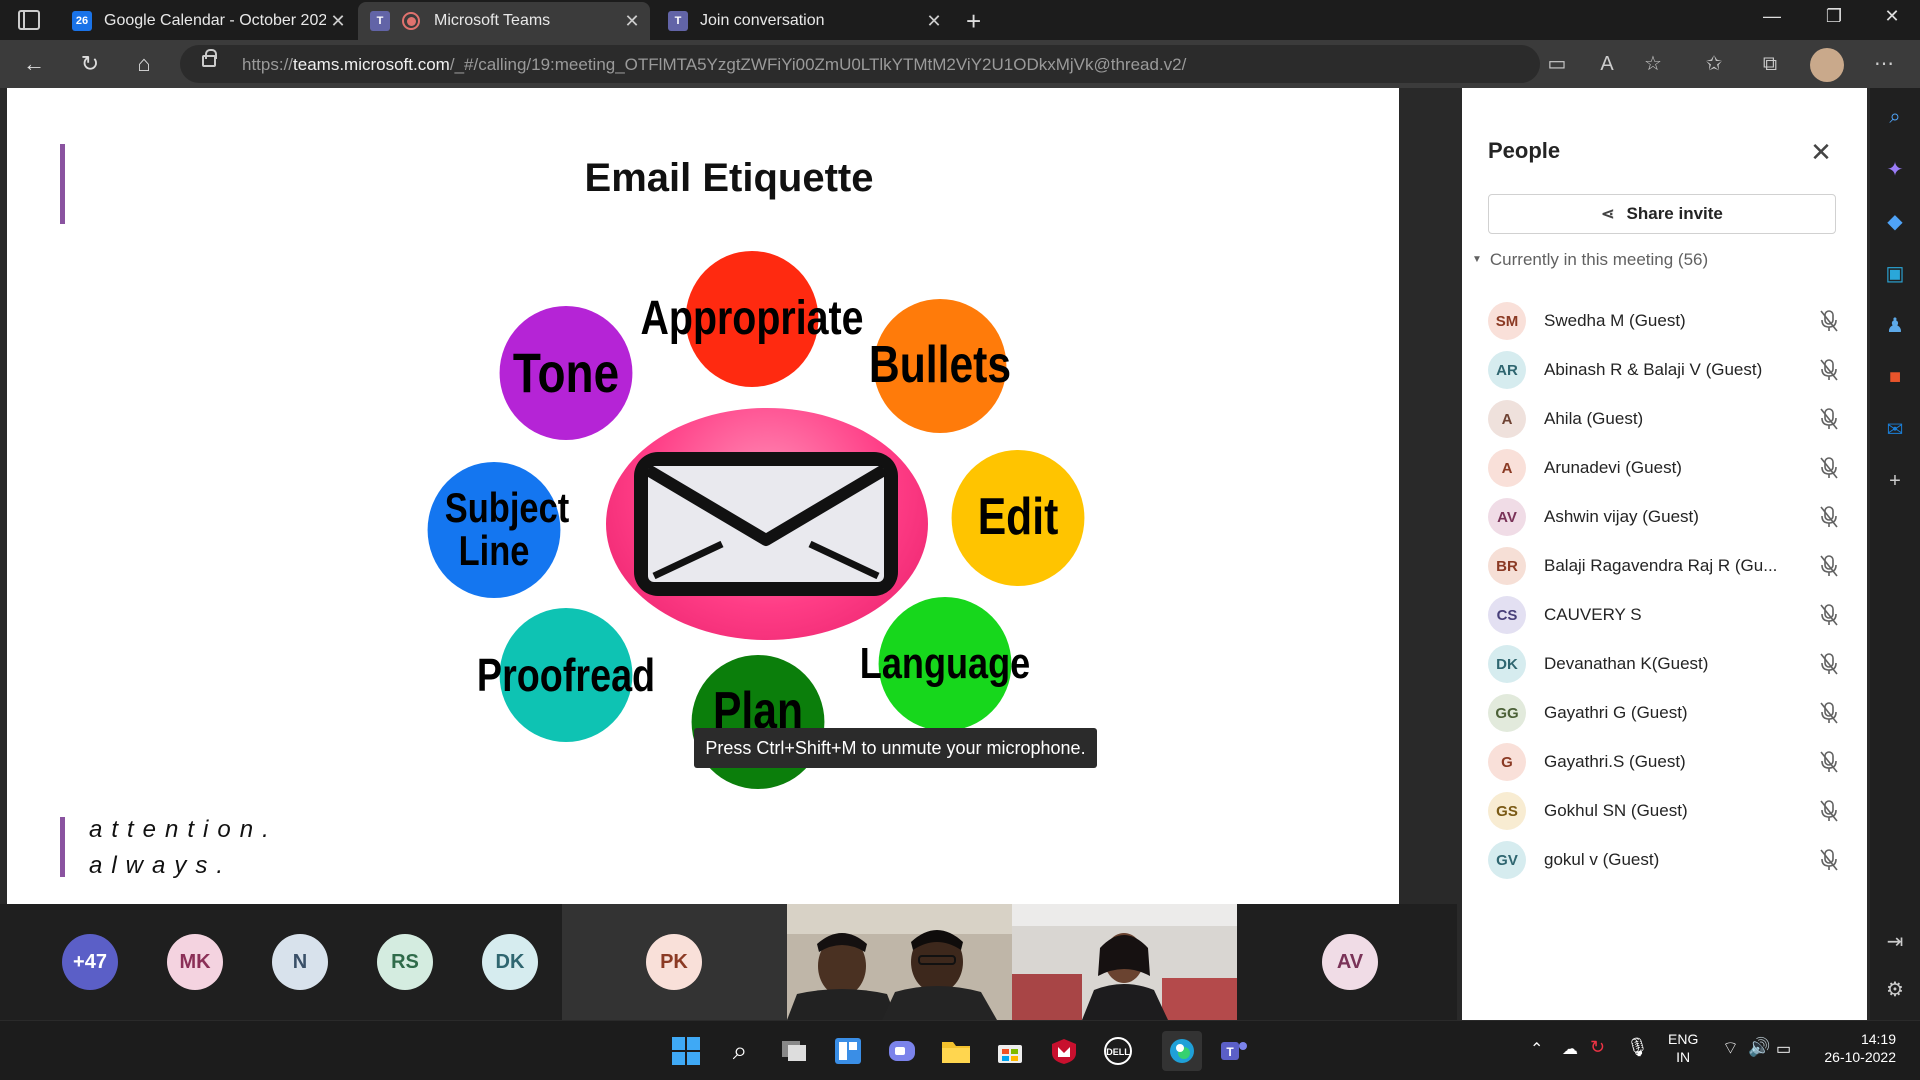 This screenshot has height=1080, width=1920. Describe the element at coordinates (144, 64) in the screenshot. I see `home-icon: ⌂` at that location.